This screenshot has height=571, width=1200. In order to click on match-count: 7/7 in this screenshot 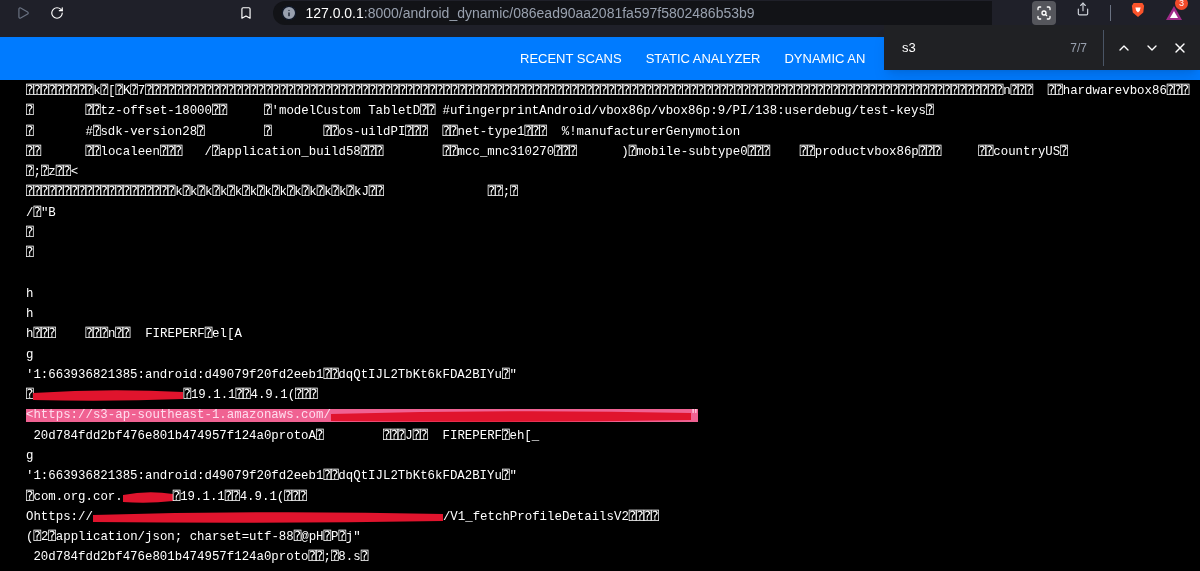, I will do `click(1078, 48)`.